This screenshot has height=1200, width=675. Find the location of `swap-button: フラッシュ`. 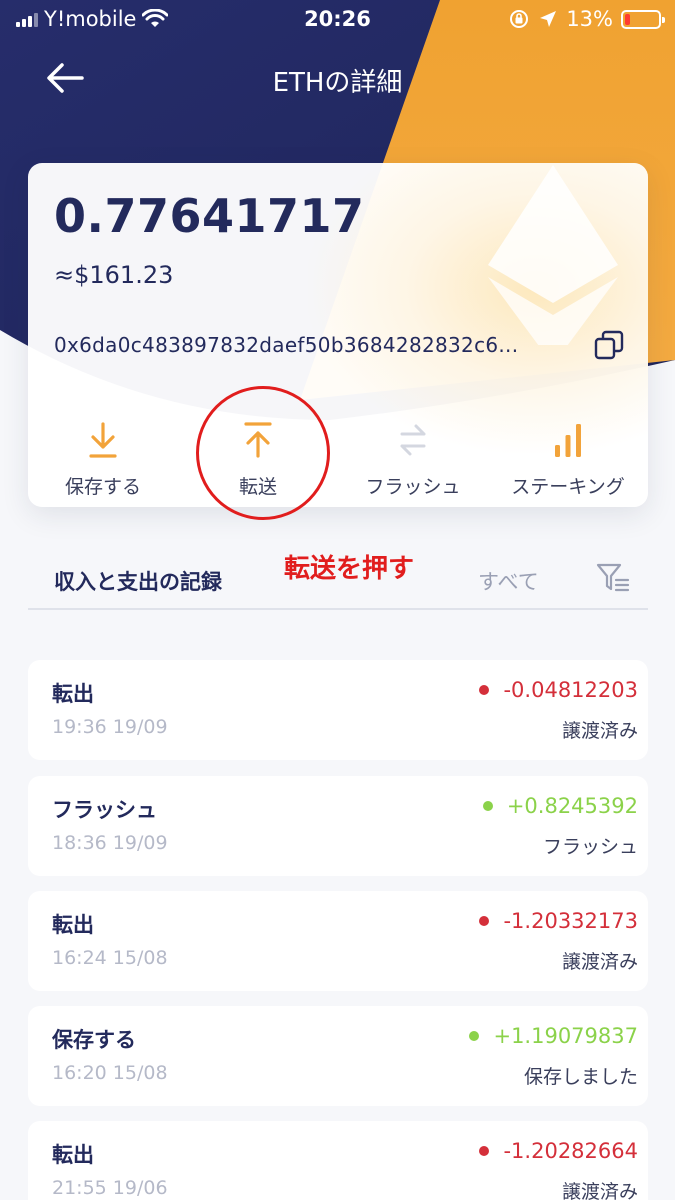

swap-button: フラッシュ is located at coordinates (413, 458).